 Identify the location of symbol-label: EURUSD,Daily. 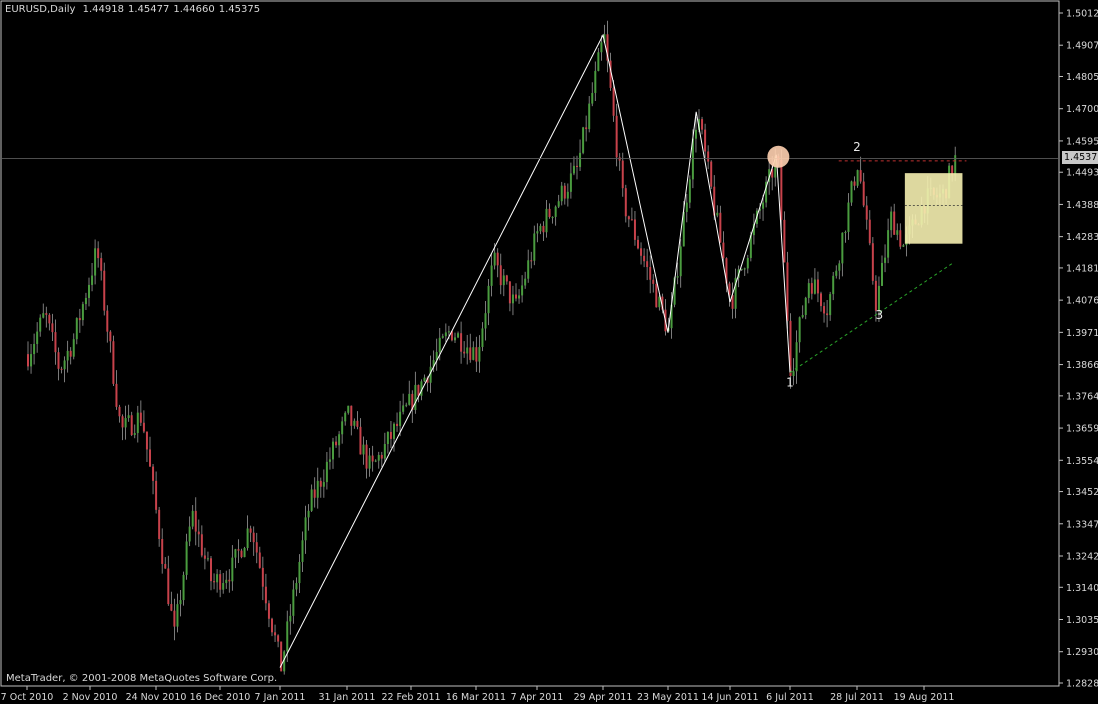
(40, 9).